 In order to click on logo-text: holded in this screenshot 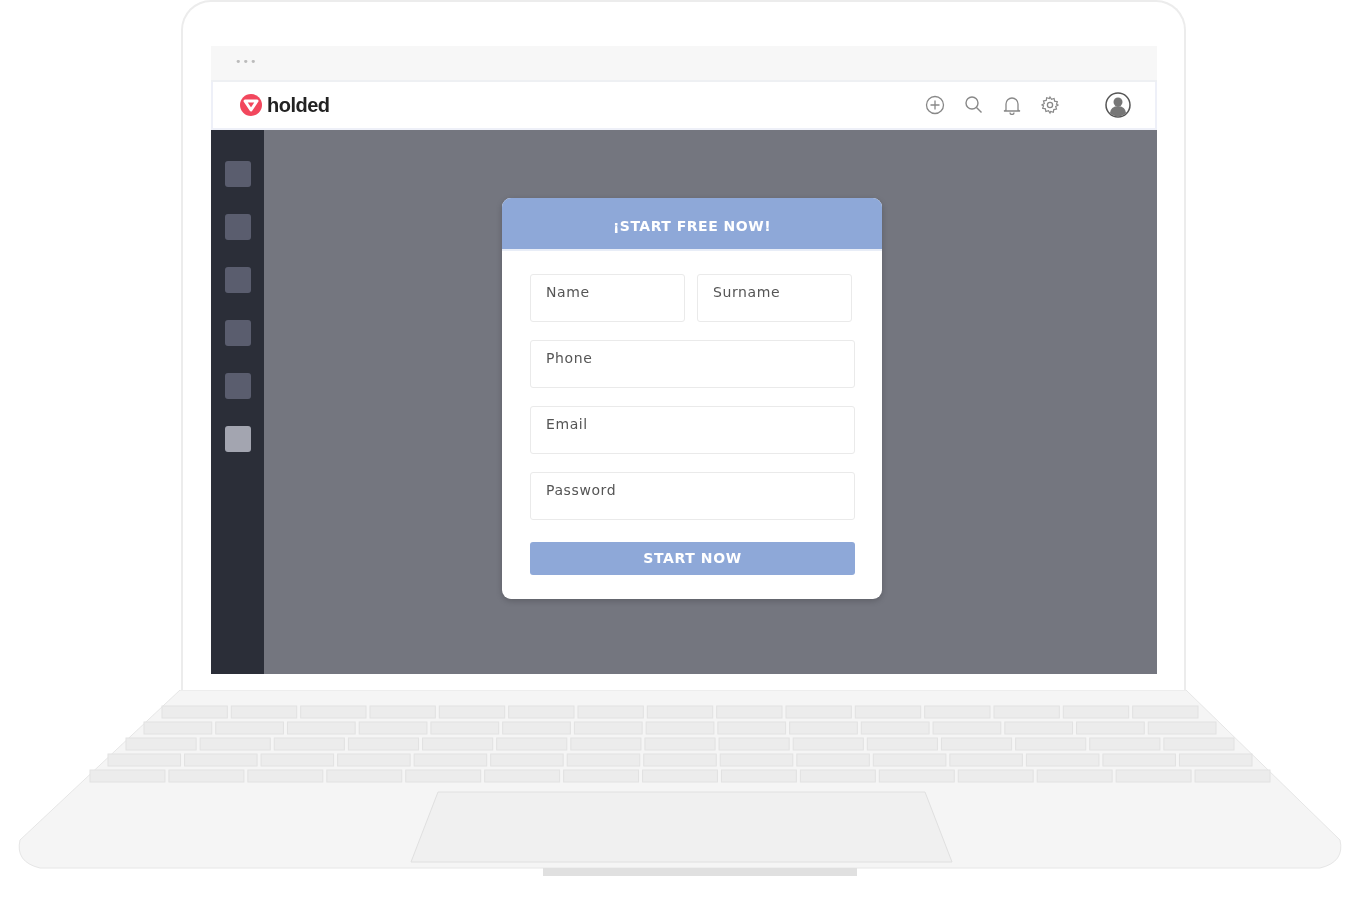, I will do `click(298, 105)`.